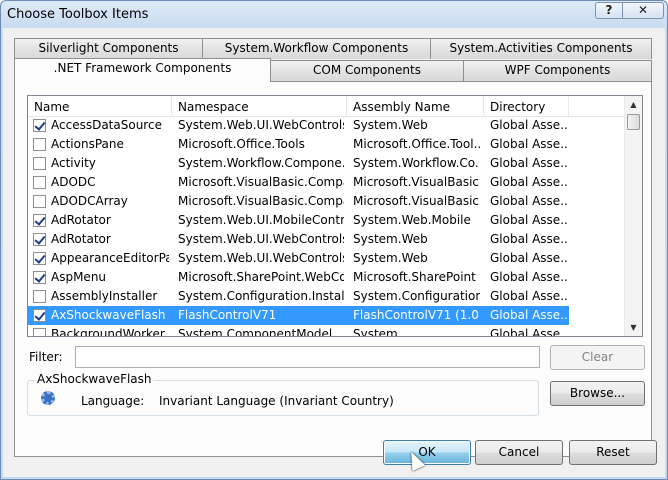  I want to click on column-header-row: Name Namespace Assembly Name Directory, so click(327, 106).